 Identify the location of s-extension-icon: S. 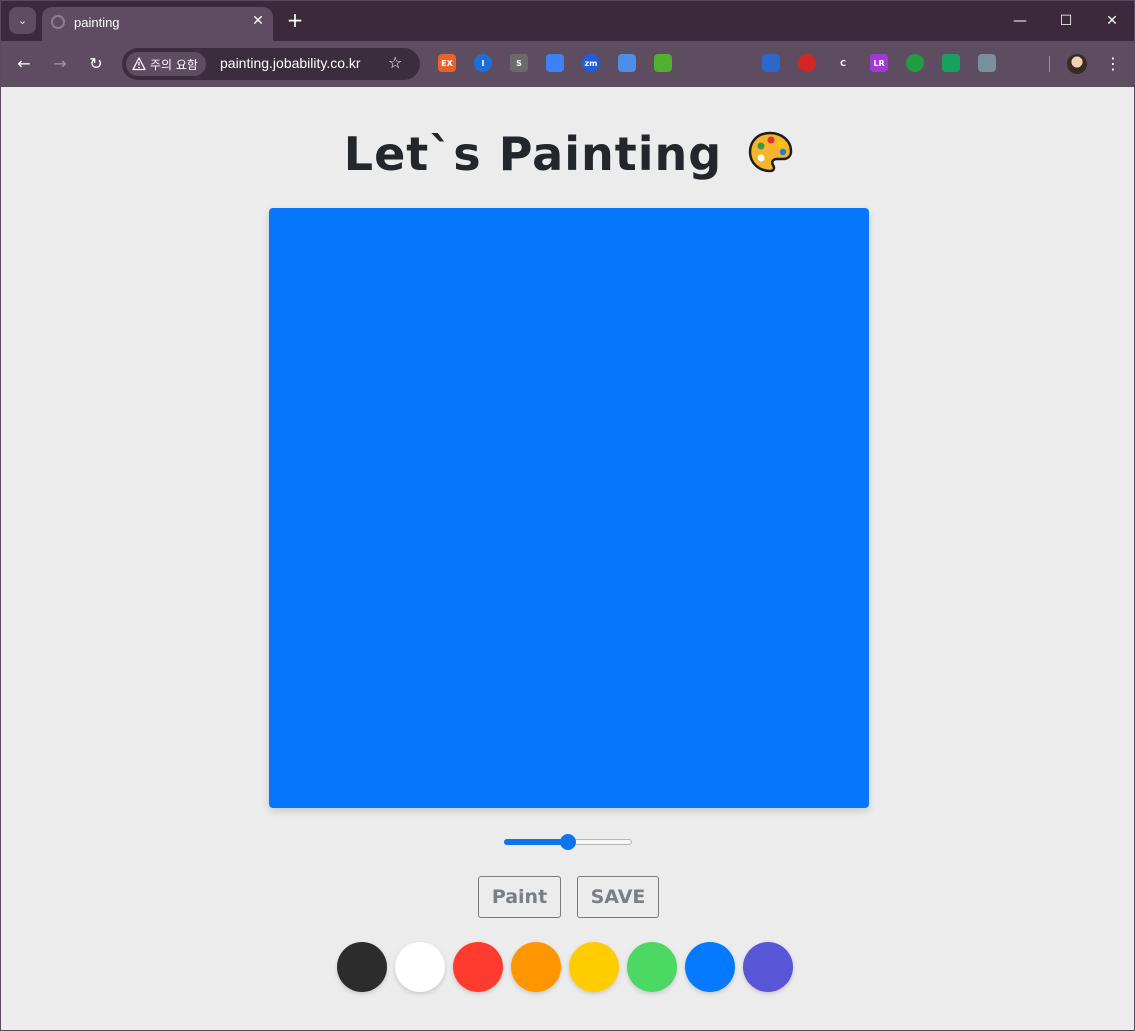
(519, 63).